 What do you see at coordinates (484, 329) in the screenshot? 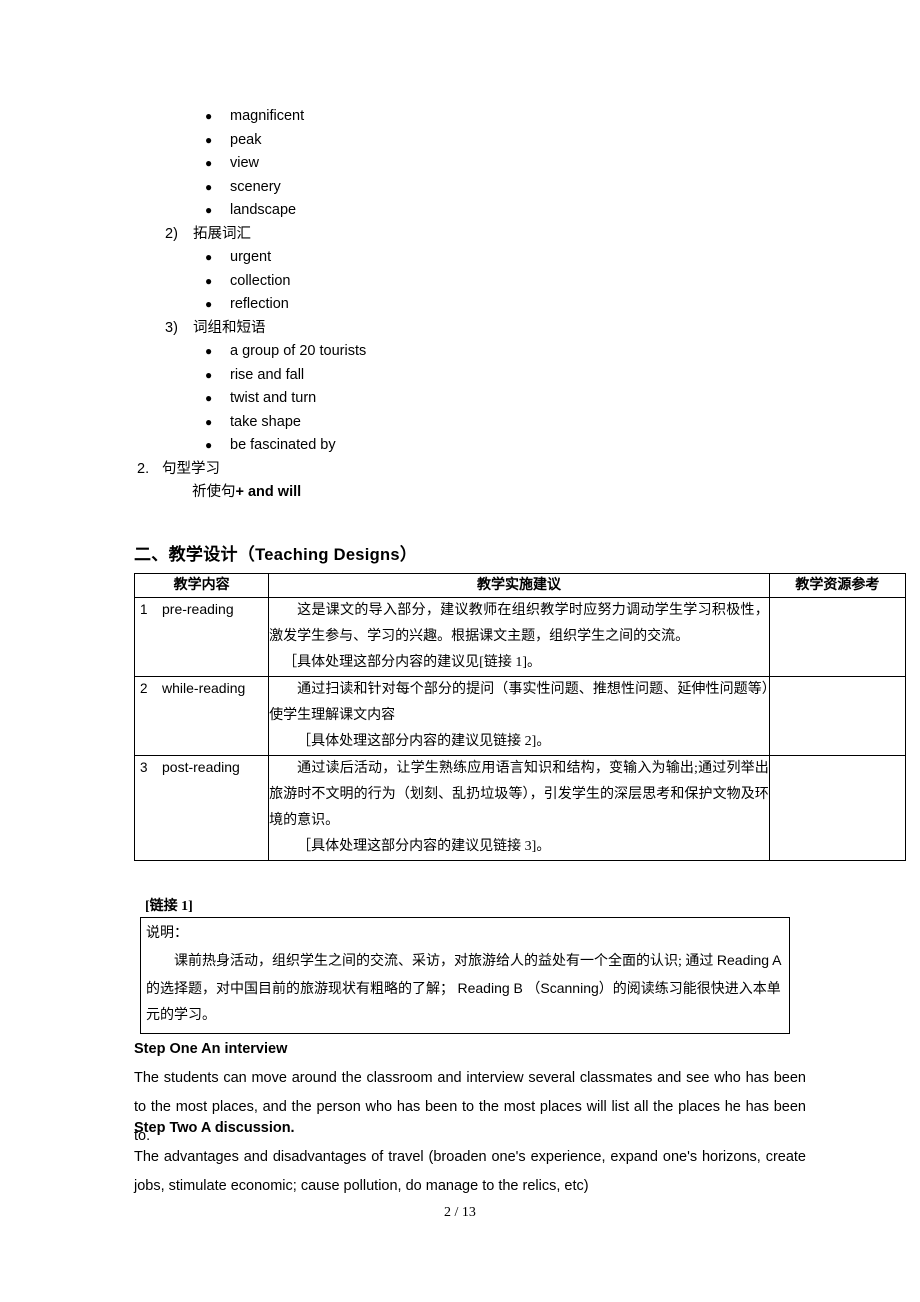
I see `outline-heading-3: 3) 词组和短语` at bounding box center [484, 329].